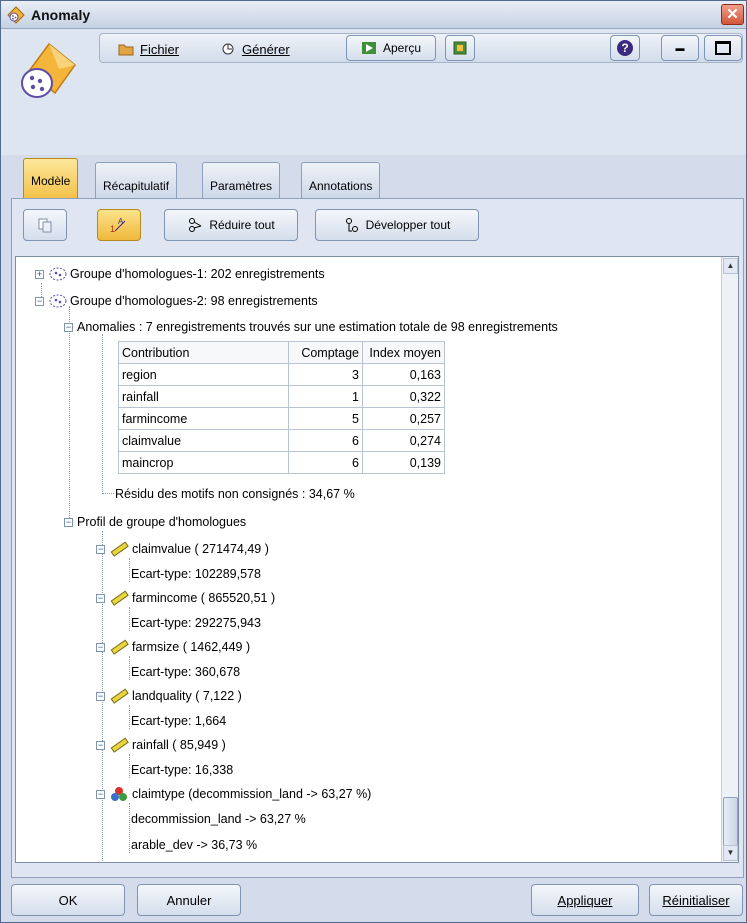  What do you see at coordinates (228, 49) in the screenshot?
I see `generate-icon` at bounding box center [228, 49].